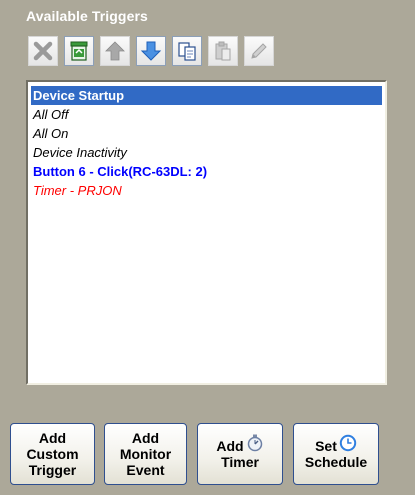 The width and height of the screenshot is (415, 495). I want to click on recycle-button, so click(79, 51).